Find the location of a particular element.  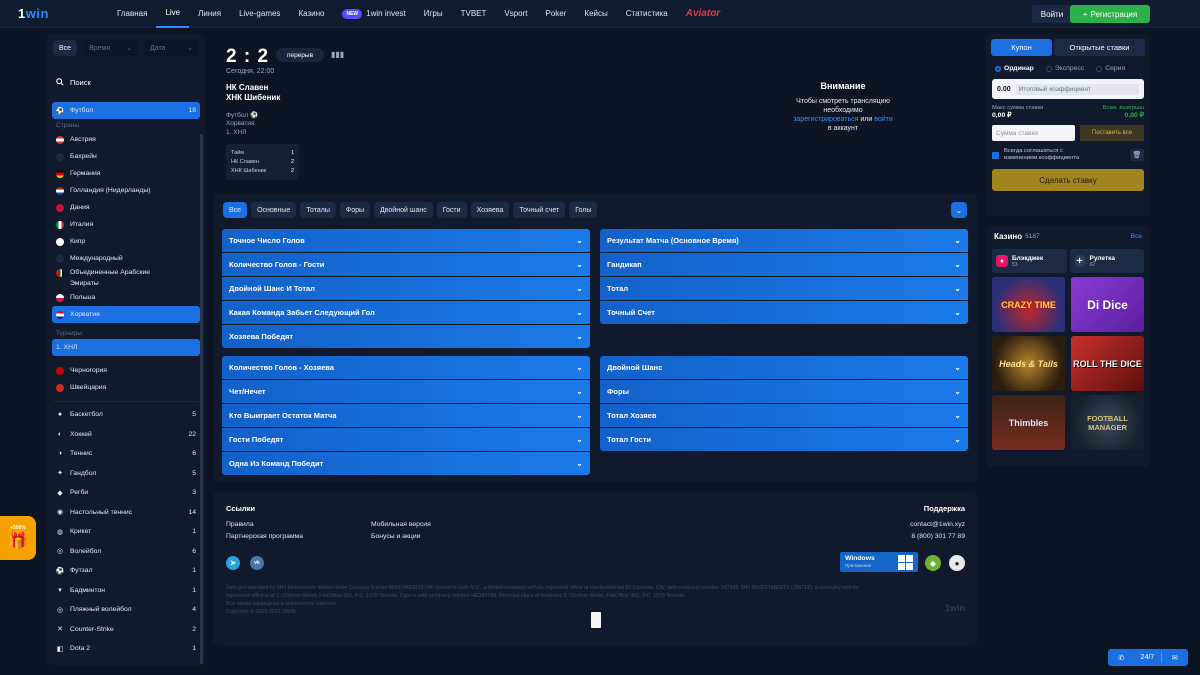

sport-table-tennis: ◉ Настольный теннис 14 is located at coordinates (126, 513).